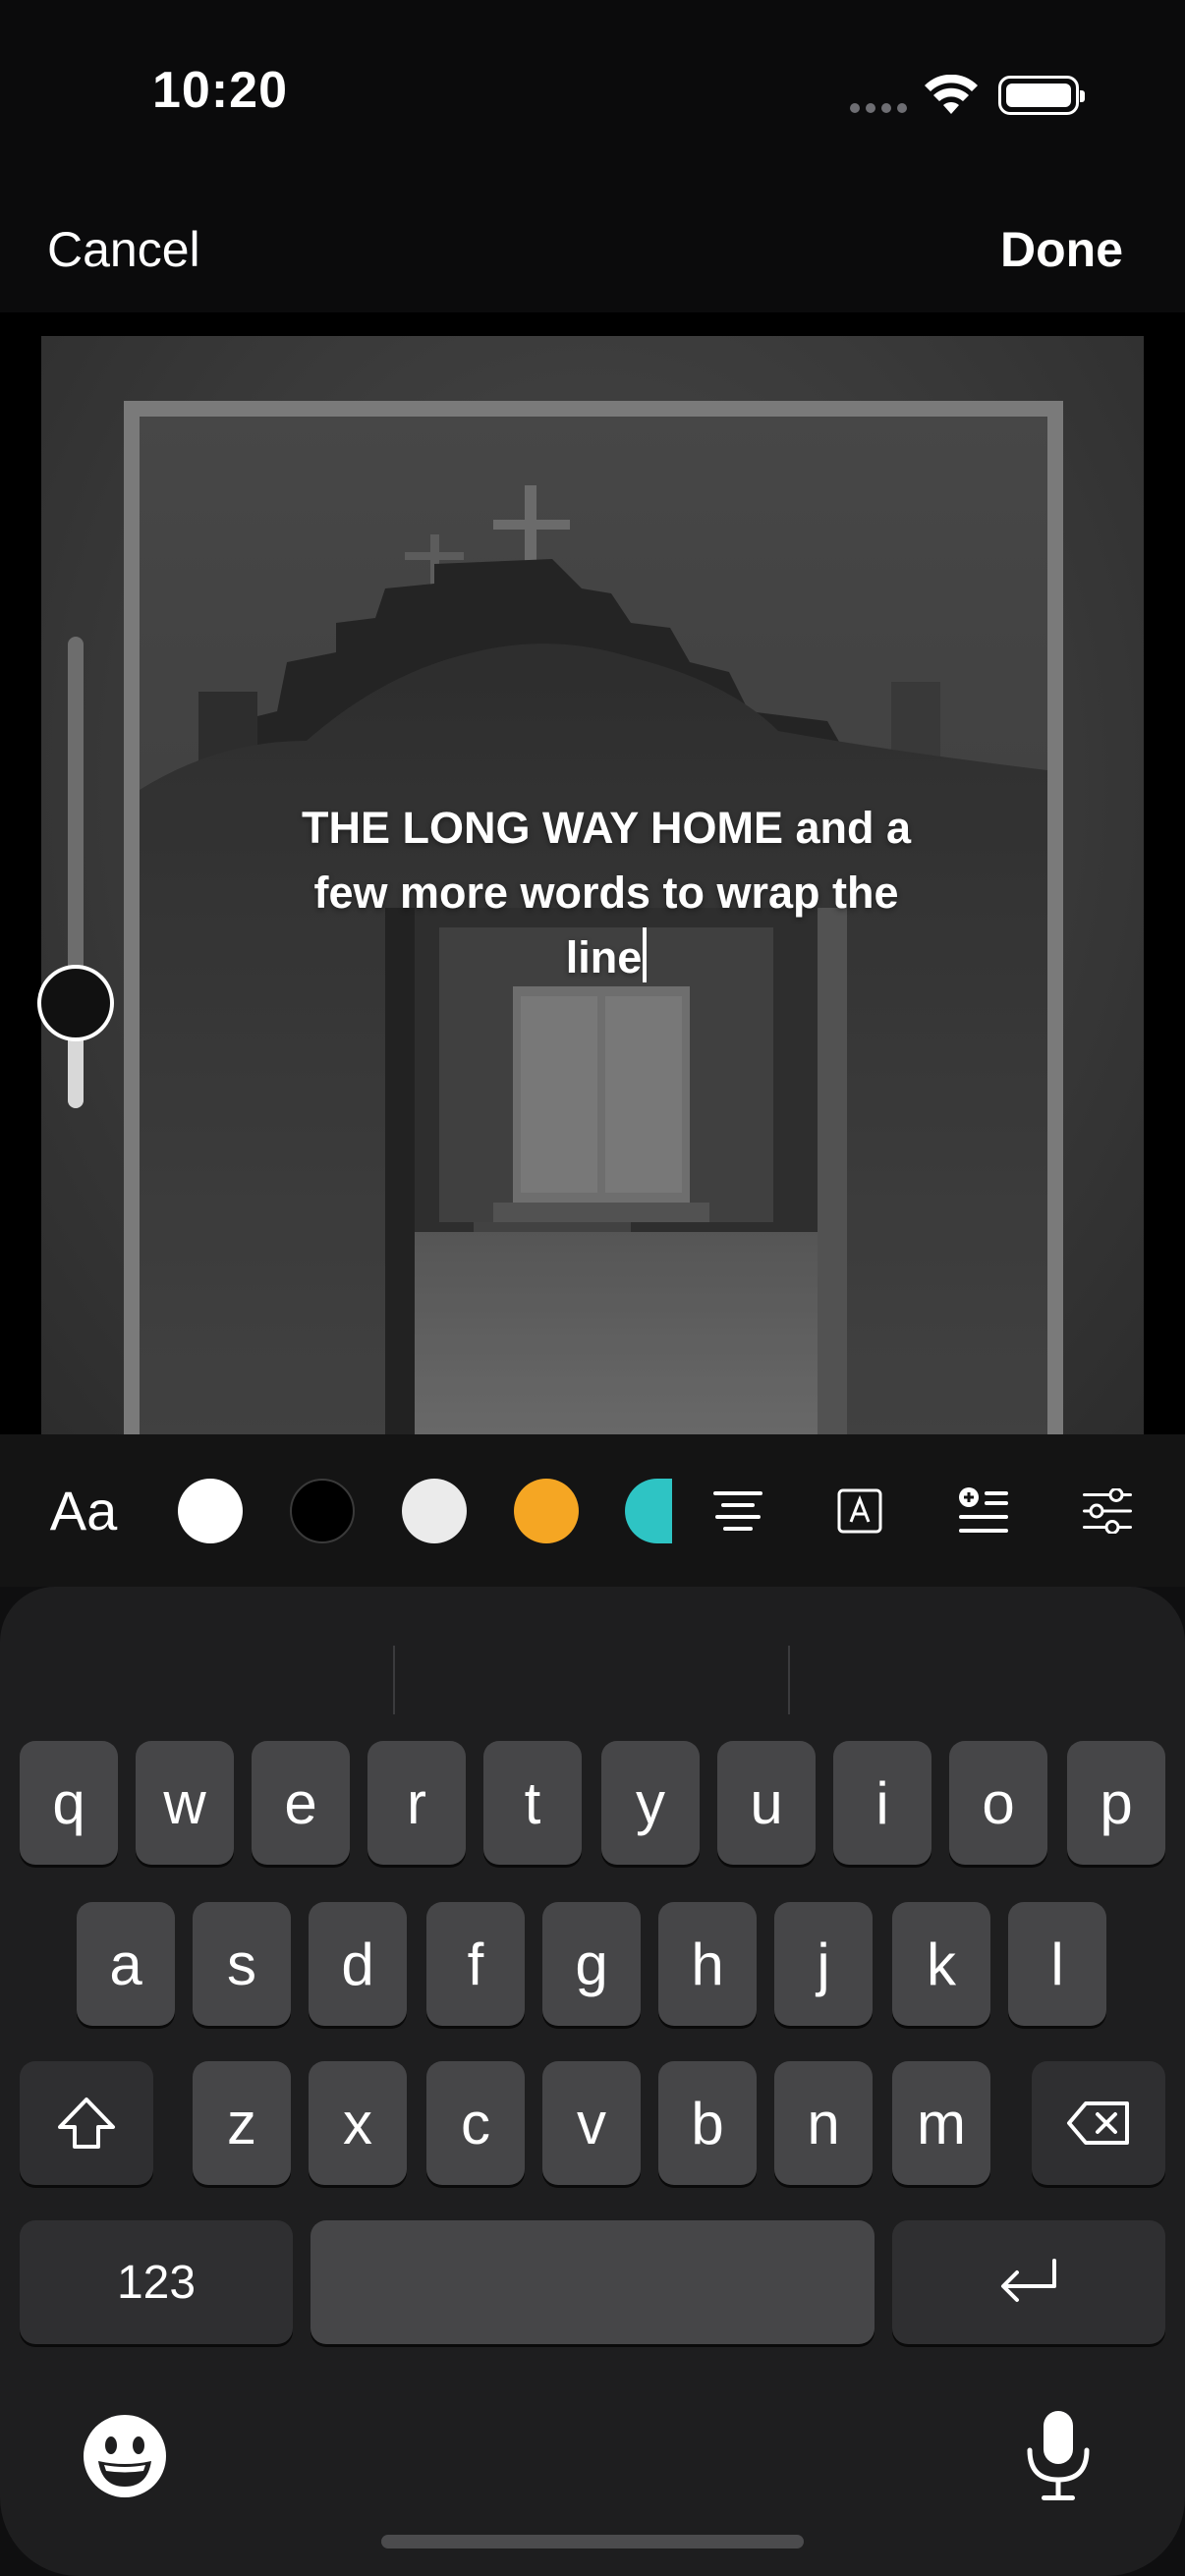 This screenshot has height=2576, width=1185. What do you see at coordinates (76, 872) in the screenshot?
I see `text-size-slider` at bounding box center [76, 872].